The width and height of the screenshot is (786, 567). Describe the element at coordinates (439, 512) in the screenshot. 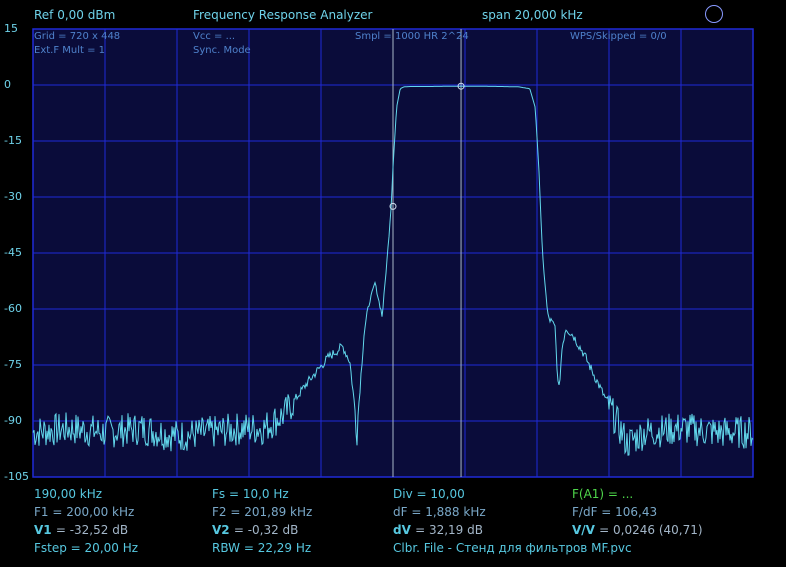

I see `df-readout: dF = 1,888 kHz` at that location.